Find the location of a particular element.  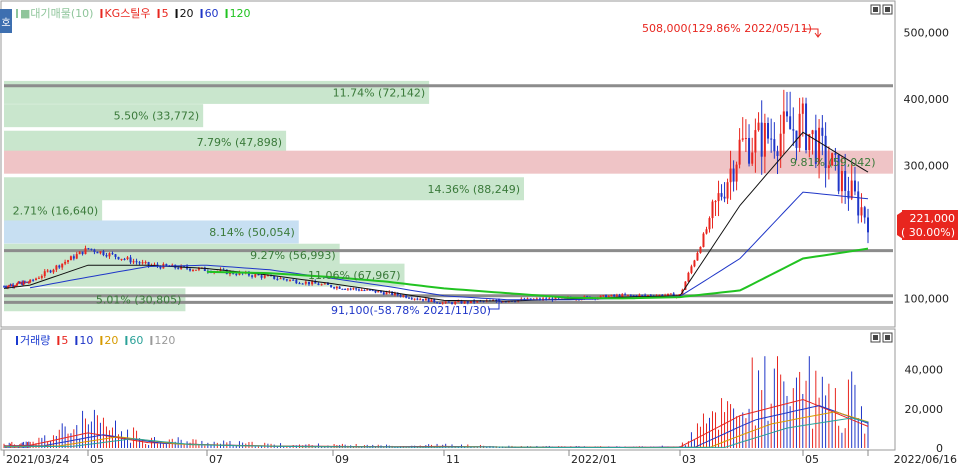

legend-label: 거래량 is located at coordinates (35, 340).